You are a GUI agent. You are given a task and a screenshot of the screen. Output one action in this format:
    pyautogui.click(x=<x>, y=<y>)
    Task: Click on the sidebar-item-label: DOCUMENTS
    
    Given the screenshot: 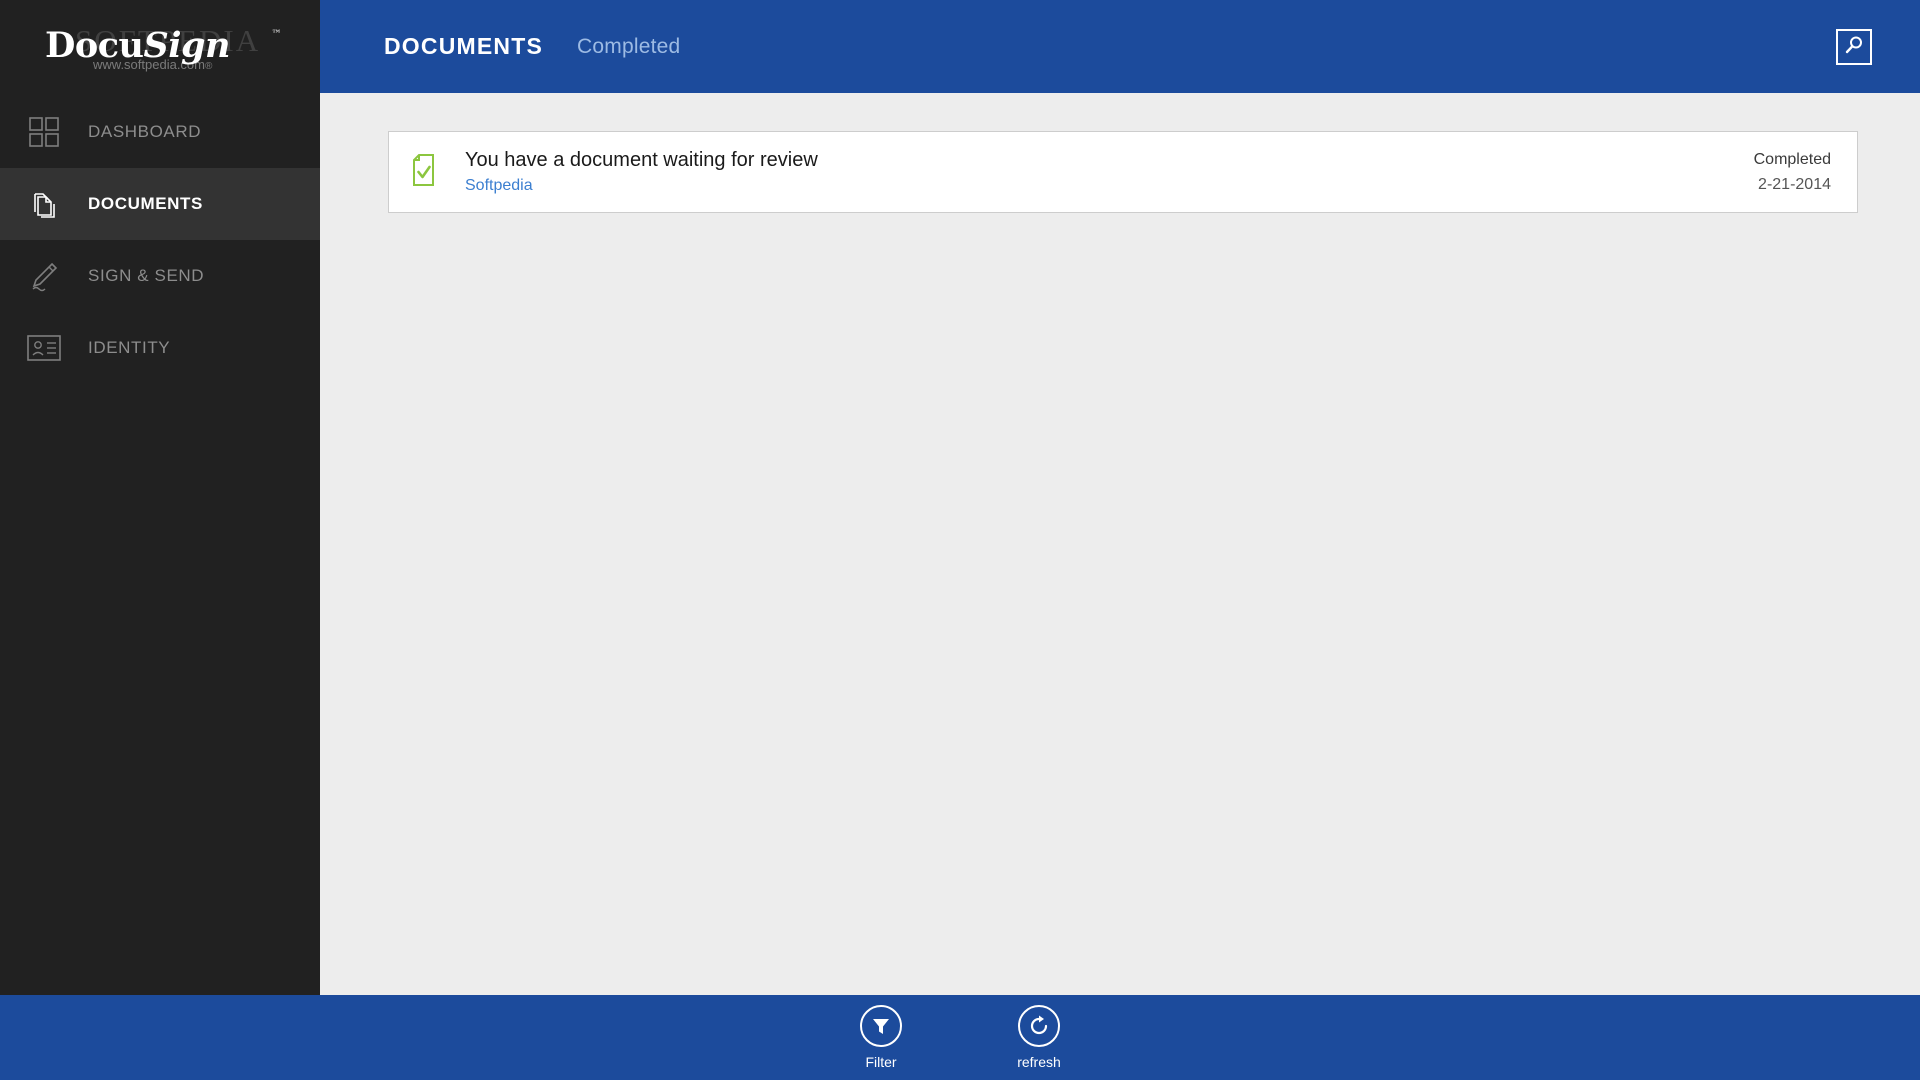 What is the action you would take?
    pyautogui.click(x=145, y=203)
    